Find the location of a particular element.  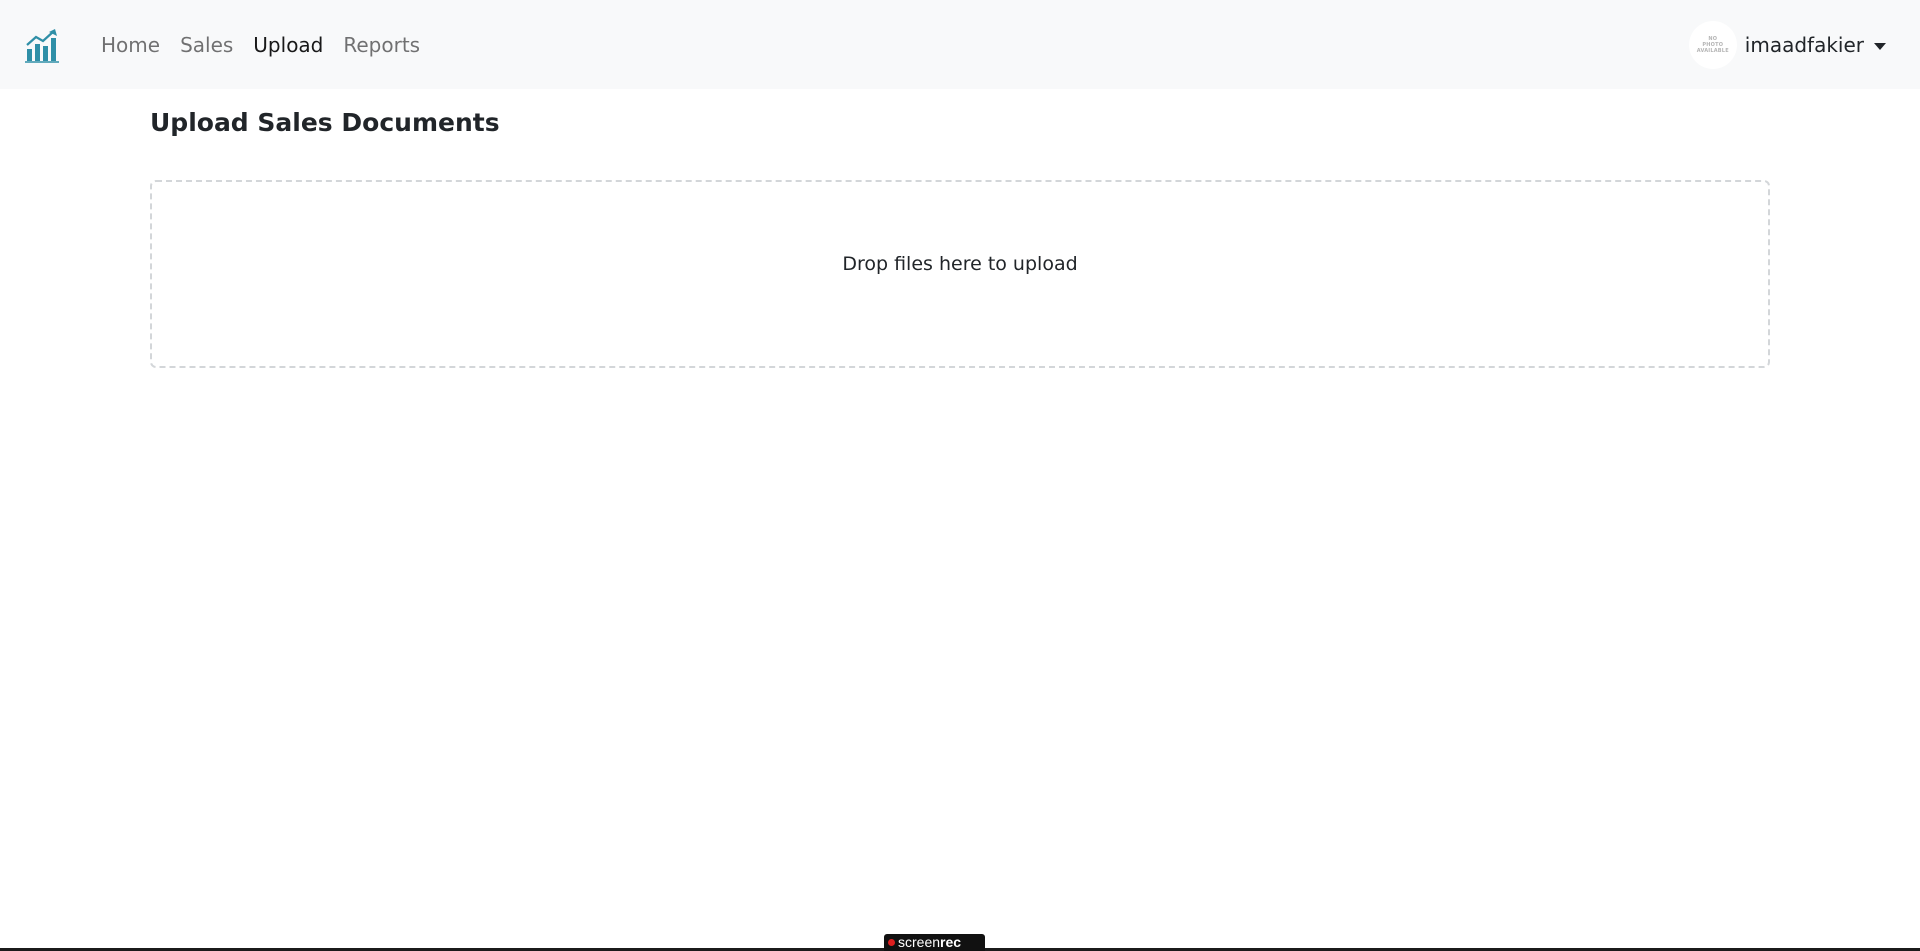

screenrec-watermark: screen rec is located at coordinates (934, 942).